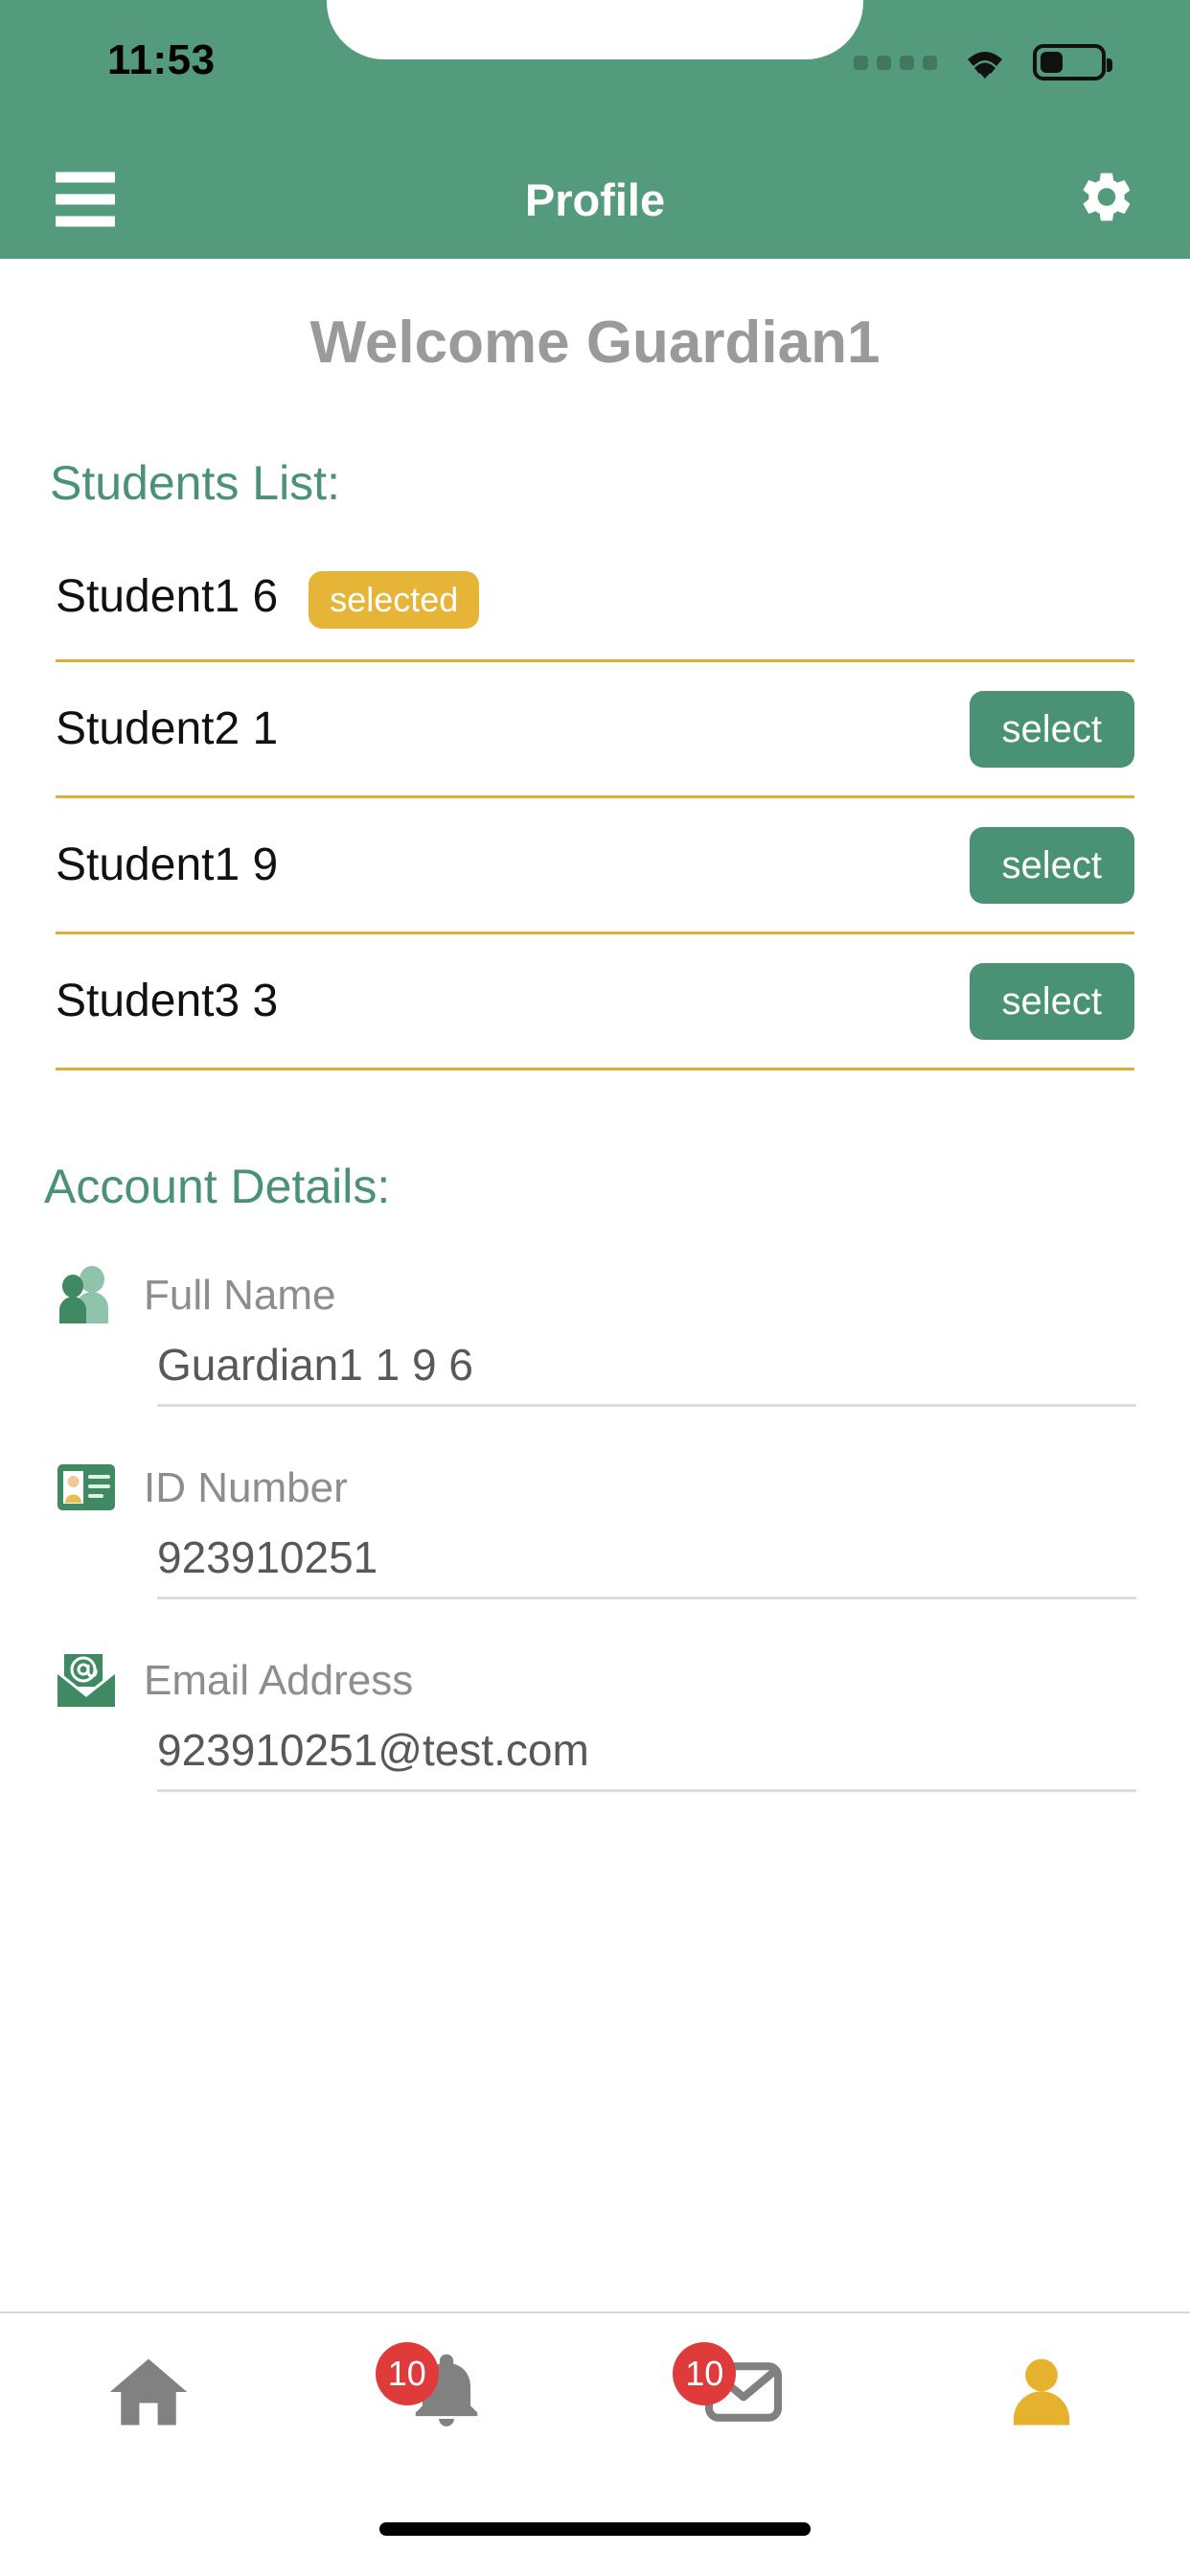  I want to click on messages-badge: 10, so click(705, 2373).